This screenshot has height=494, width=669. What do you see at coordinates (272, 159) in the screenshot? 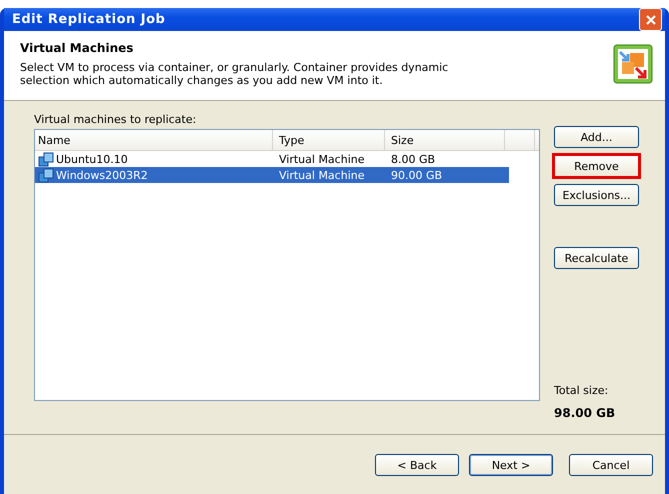
I see `vm-row: Ubuntu10.10 Virtual Machine 8.00 GB` at bounding box center [272, 159].